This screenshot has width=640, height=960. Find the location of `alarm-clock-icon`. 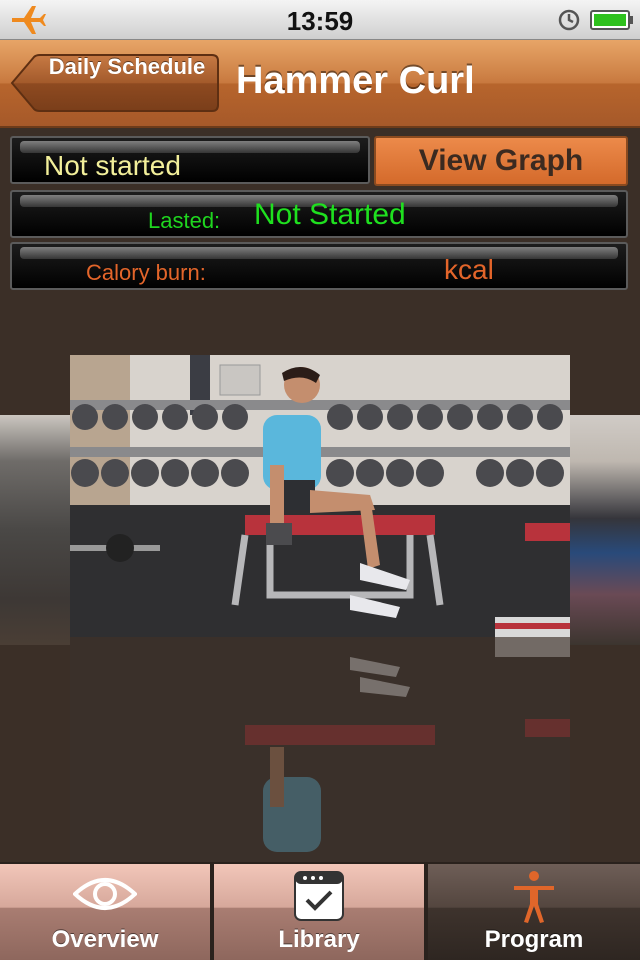

alarm-clock-icon is located at coordinates (569, 20).